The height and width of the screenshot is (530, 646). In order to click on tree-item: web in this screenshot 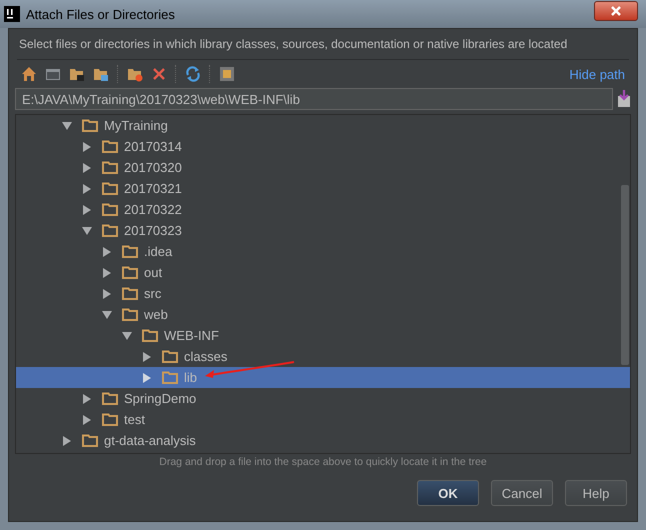, I will do `click(323, 314)`.